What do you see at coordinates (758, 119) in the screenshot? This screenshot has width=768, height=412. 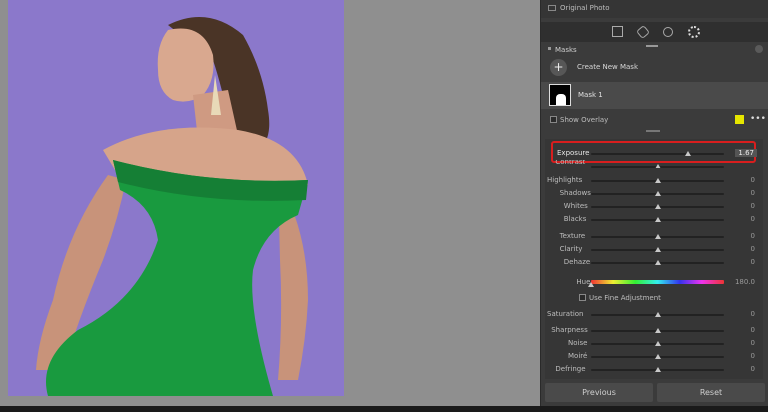 I see `more-options-icon: •••` at bounding box center [758, 119].